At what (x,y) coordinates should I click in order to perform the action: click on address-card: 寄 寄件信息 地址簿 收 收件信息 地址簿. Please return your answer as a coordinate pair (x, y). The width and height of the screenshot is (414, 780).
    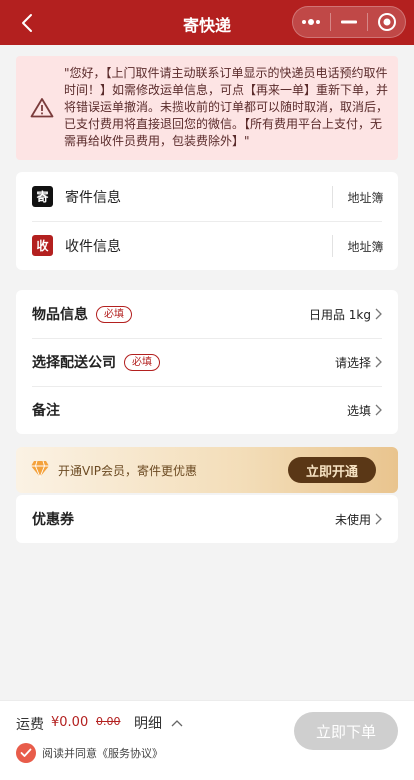
    Looking at the image, I should click on (207, 221).